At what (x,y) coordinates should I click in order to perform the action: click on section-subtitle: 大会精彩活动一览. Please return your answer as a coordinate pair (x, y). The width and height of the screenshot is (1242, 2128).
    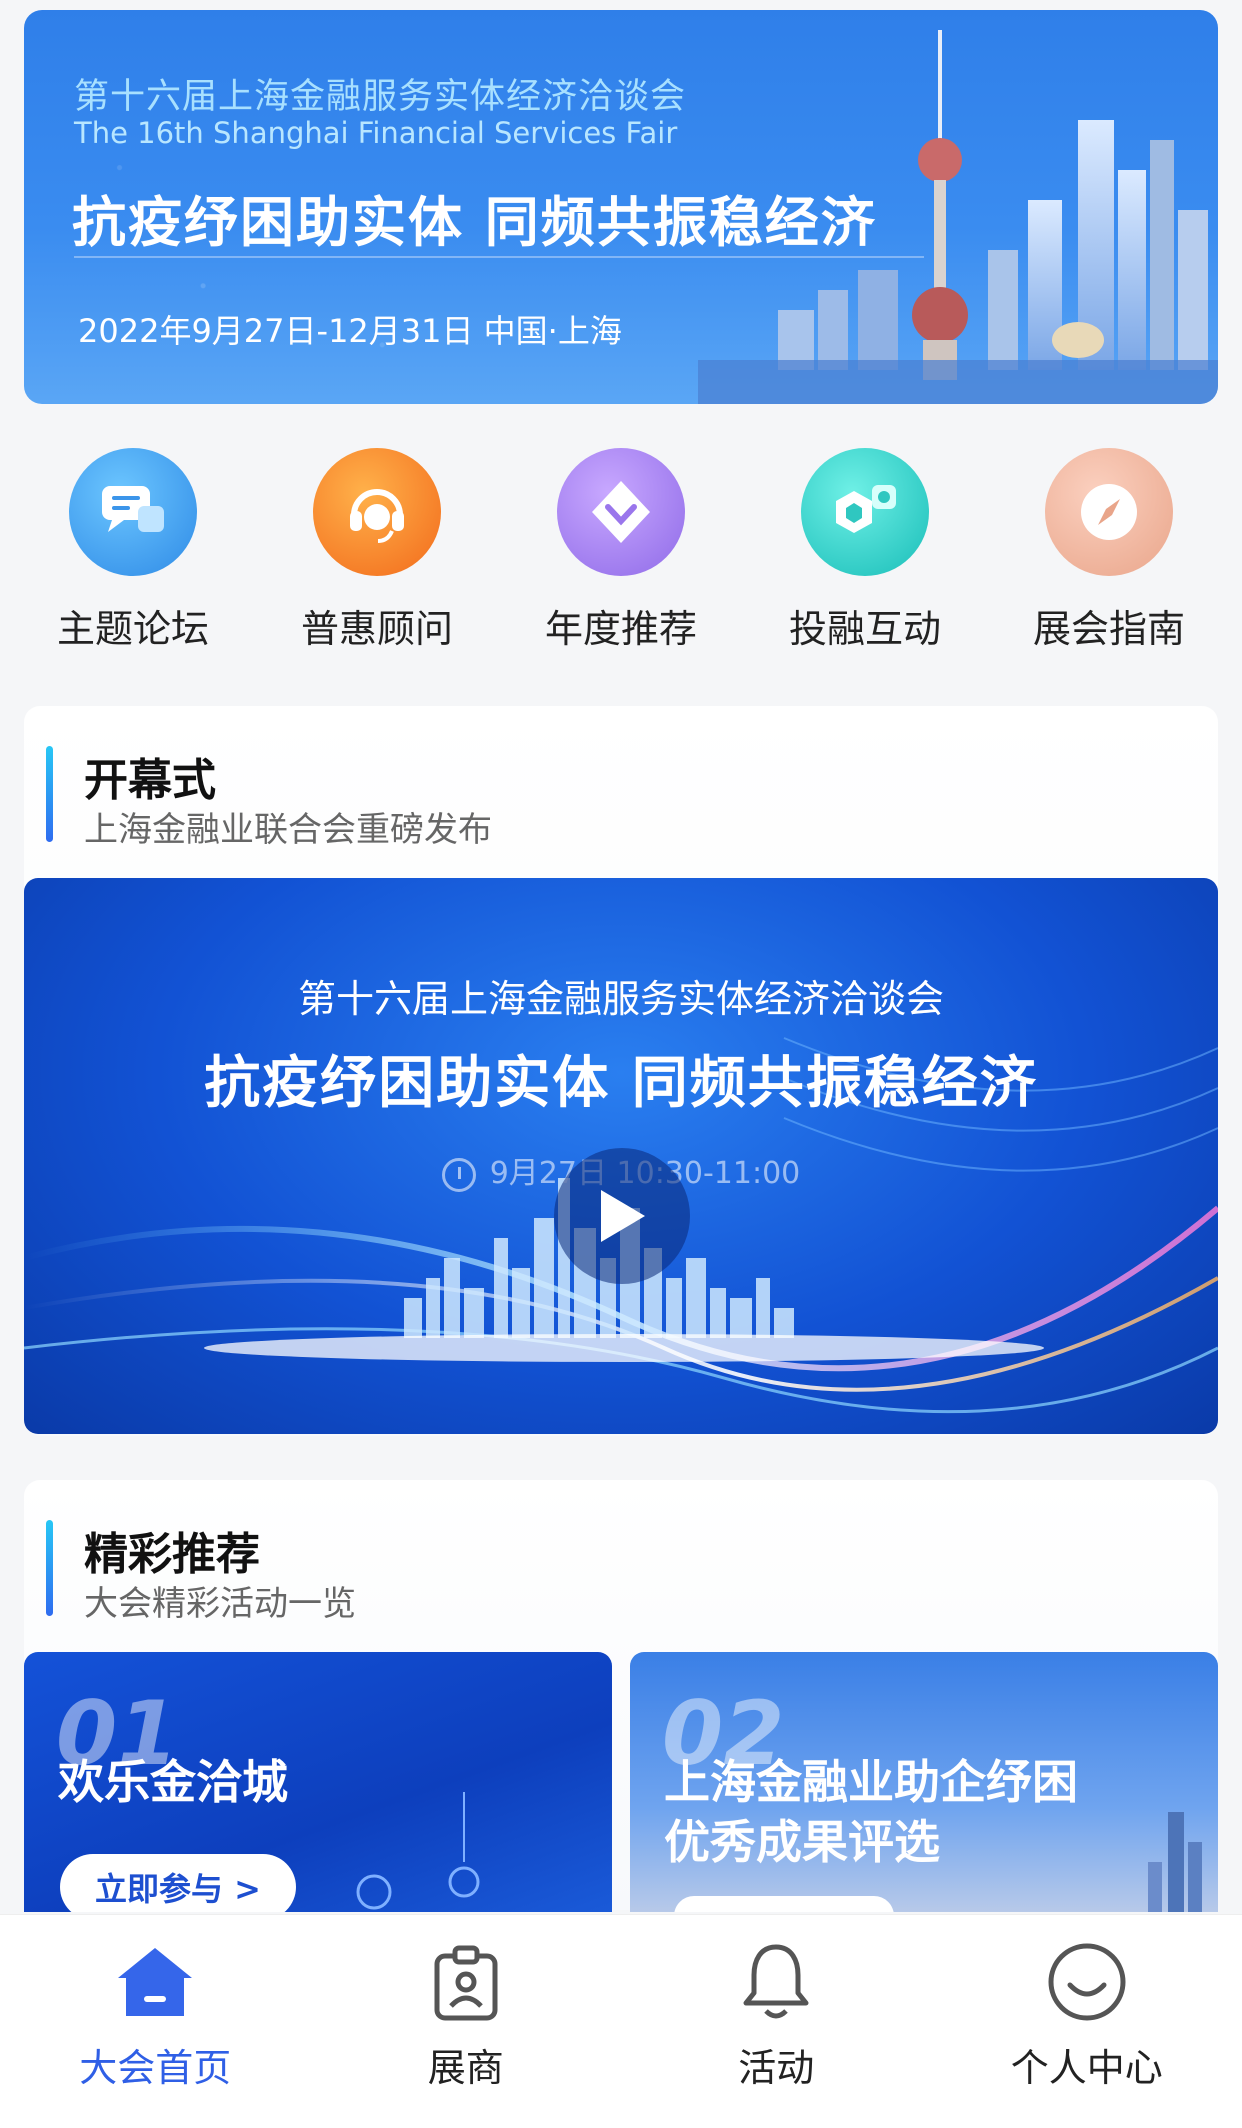
    Looking at the image, I should click on (220, 1604).